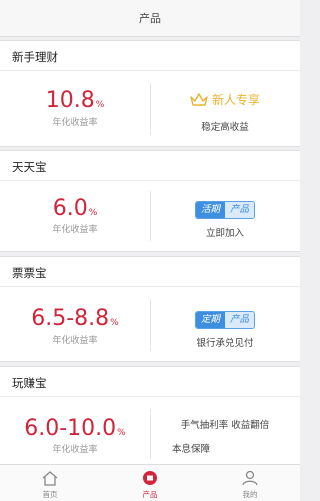  I want to click on join-now-link: 立即加入, so click(225, 232).